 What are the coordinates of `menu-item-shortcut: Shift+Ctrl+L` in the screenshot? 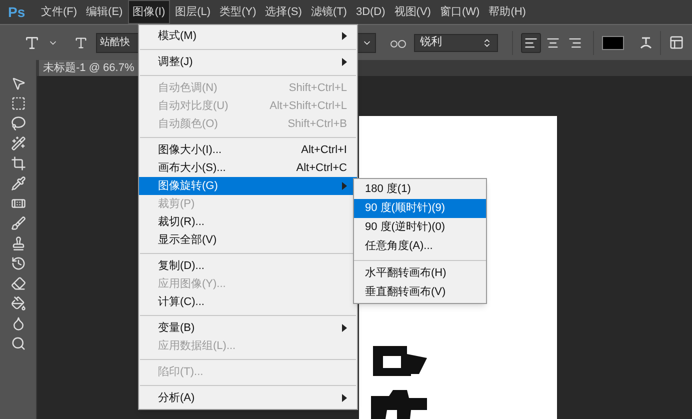 It's located at (317, 88).